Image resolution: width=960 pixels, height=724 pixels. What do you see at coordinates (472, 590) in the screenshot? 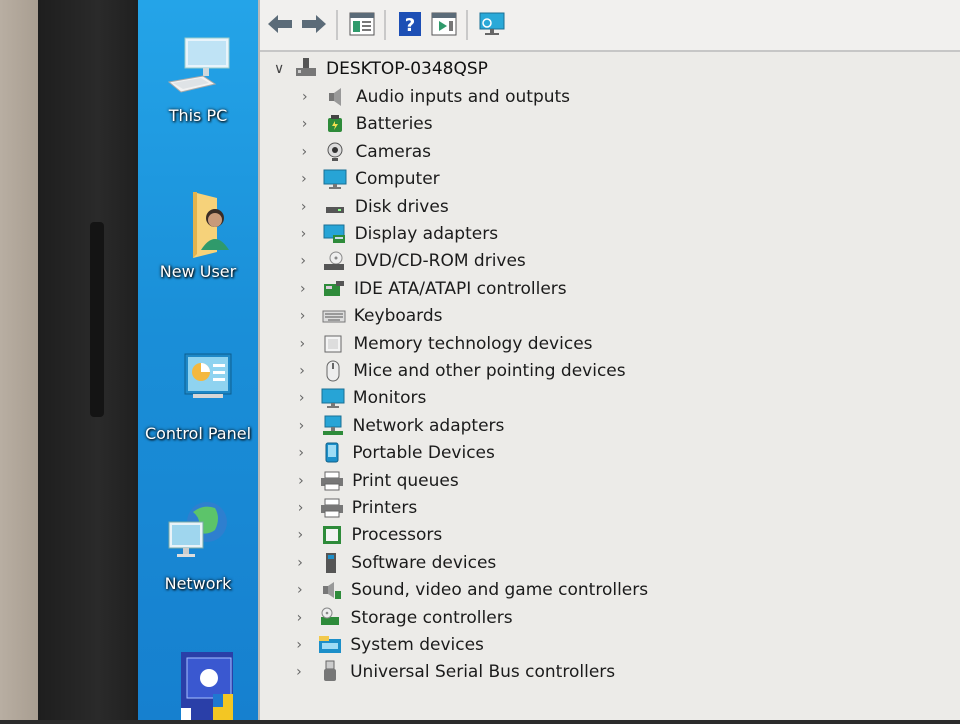
I see `tree-category-sound-video-and-game-controllers: › Sound, video and game controllers` at bounding box center [472, 590].